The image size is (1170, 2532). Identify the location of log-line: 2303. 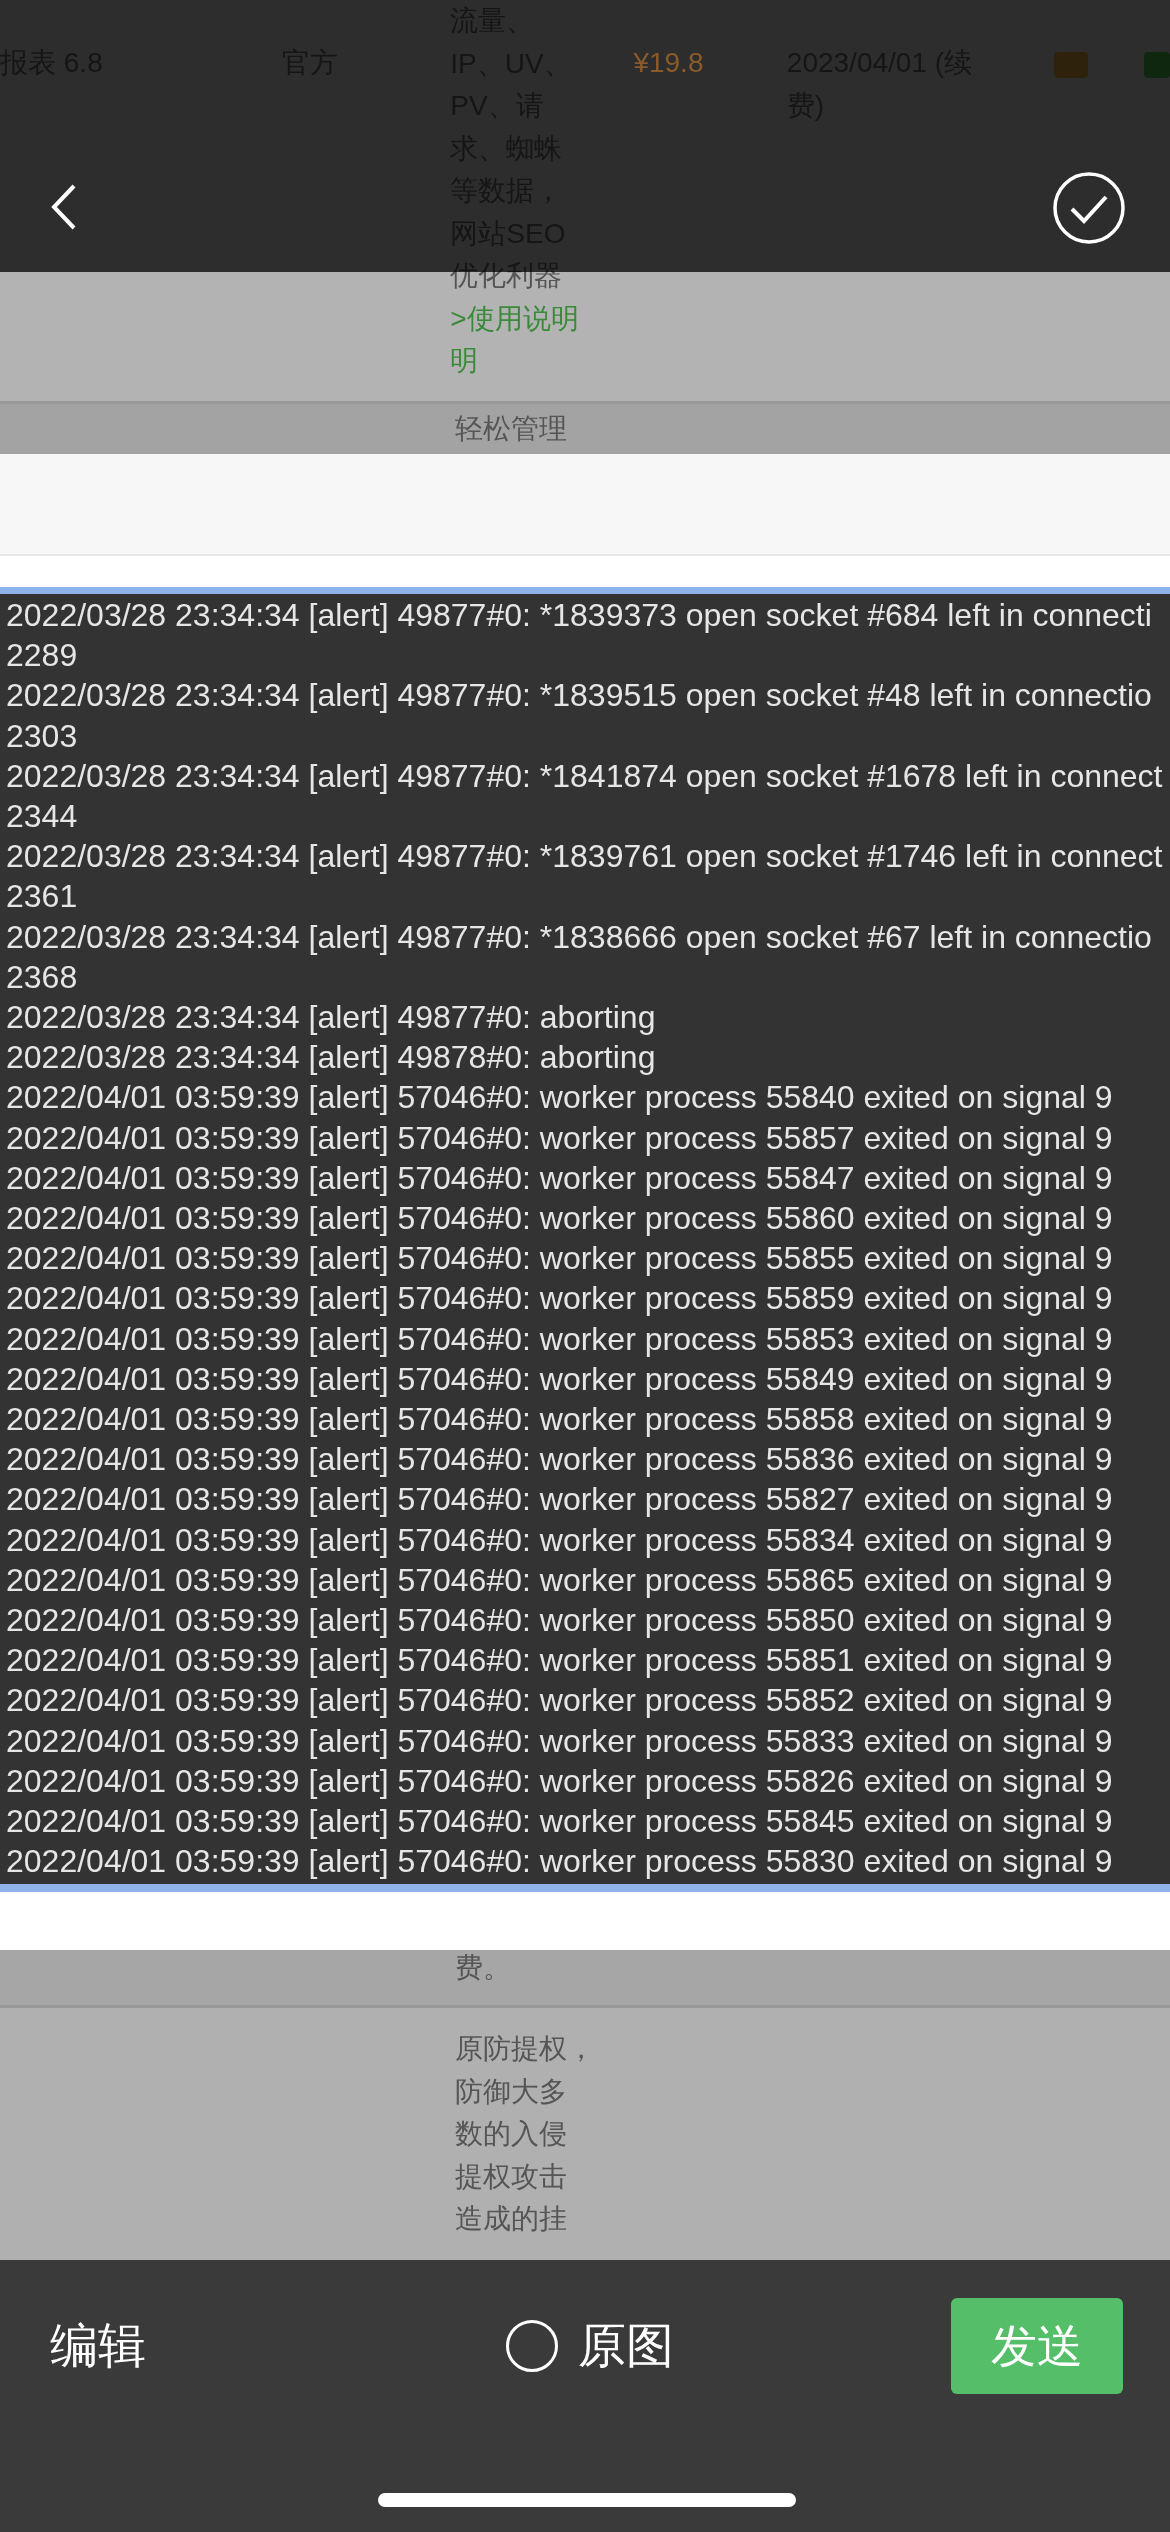
(42, 736).